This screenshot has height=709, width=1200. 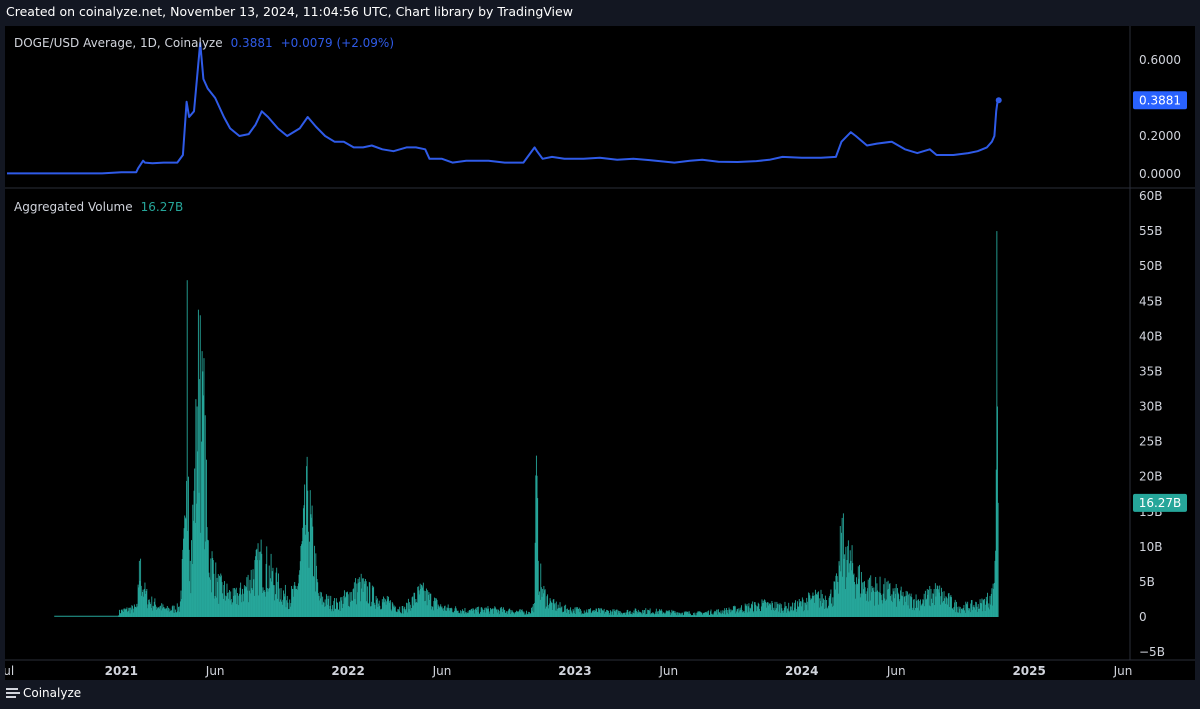 I want to click on price-tick-label: 0.0000, so click(x=1160, y=174).